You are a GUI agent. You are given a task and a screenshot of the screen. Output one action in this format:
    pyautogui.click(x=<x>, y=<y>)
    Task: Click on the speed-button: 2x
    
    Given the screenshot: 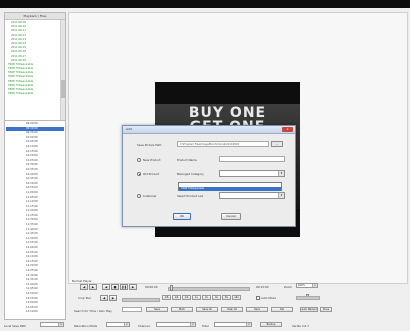 What is the action you would take?
    pyautogui.click(x=206, y=297)
    